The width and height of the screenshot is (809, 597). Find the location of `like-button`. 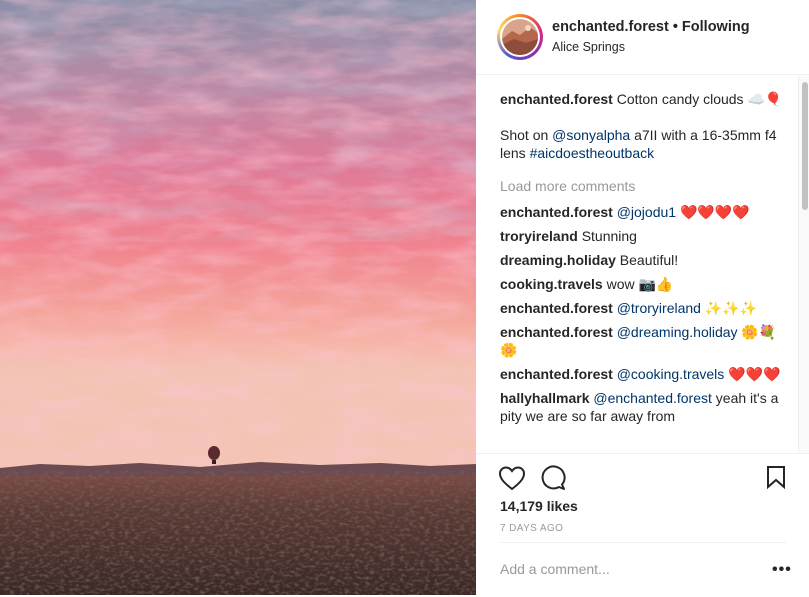

like-button is located at coordinates (512, 479).